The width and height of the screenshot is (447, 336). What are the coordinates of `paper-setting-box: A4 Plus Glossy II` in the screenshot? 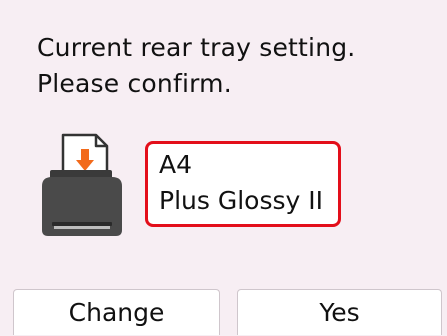 It's located at (243, 184).